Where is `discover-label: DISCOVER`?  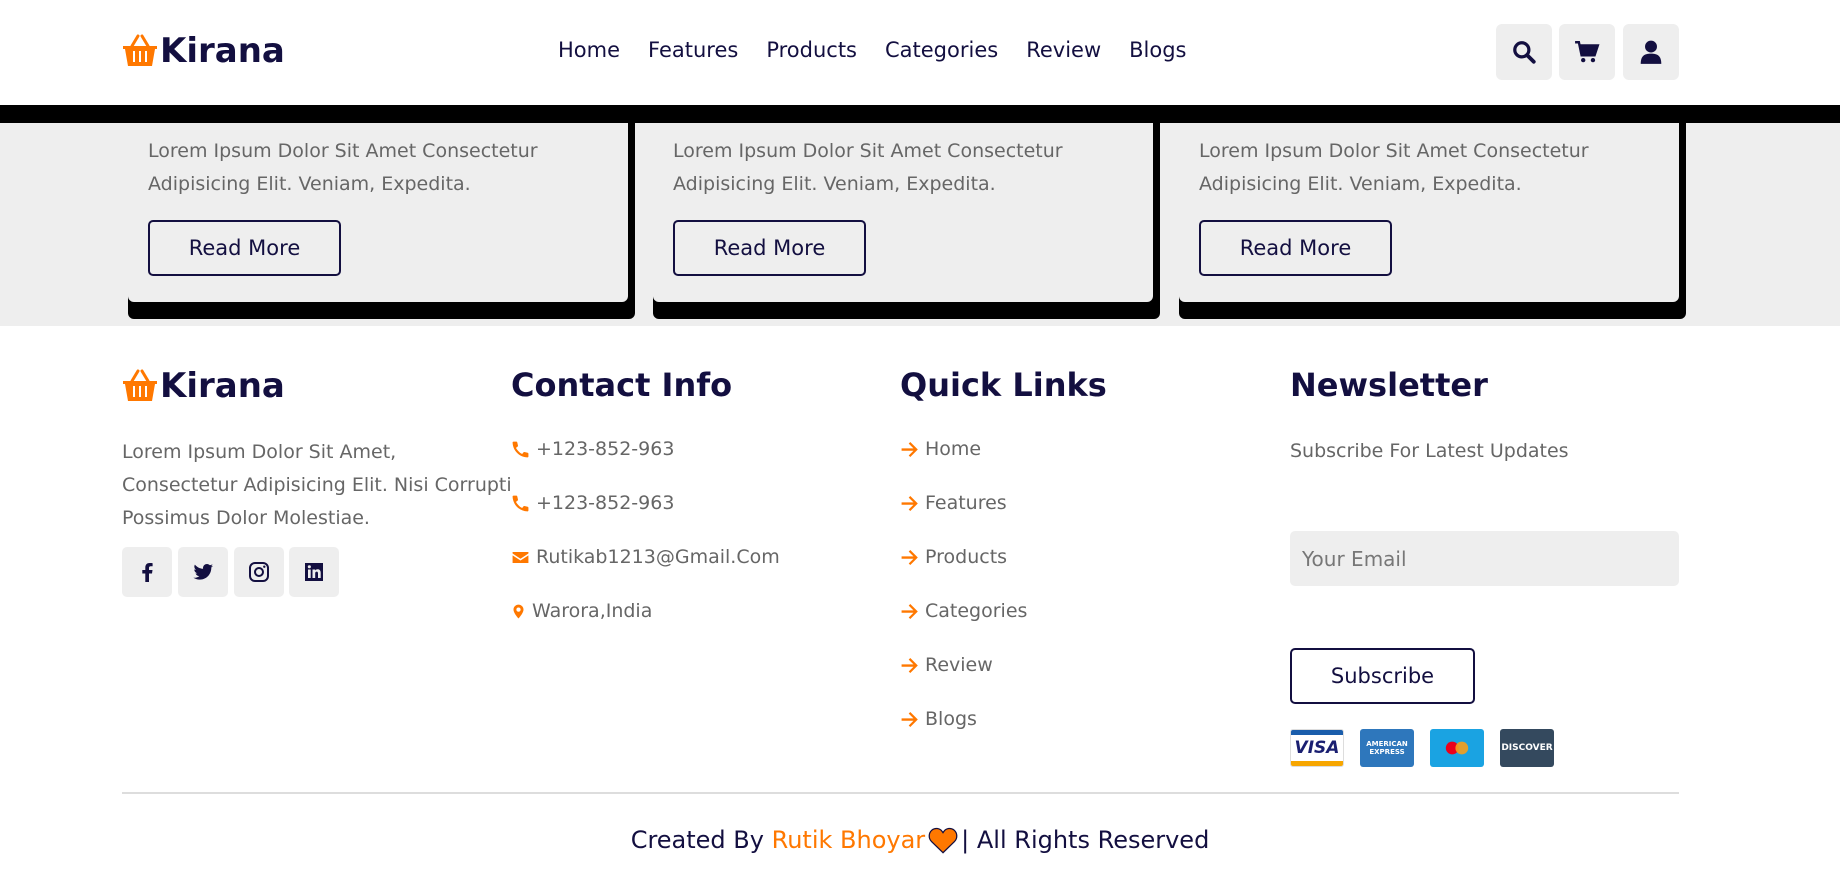 discover-label: DISCOVER is located at coordinates (1527, 748).